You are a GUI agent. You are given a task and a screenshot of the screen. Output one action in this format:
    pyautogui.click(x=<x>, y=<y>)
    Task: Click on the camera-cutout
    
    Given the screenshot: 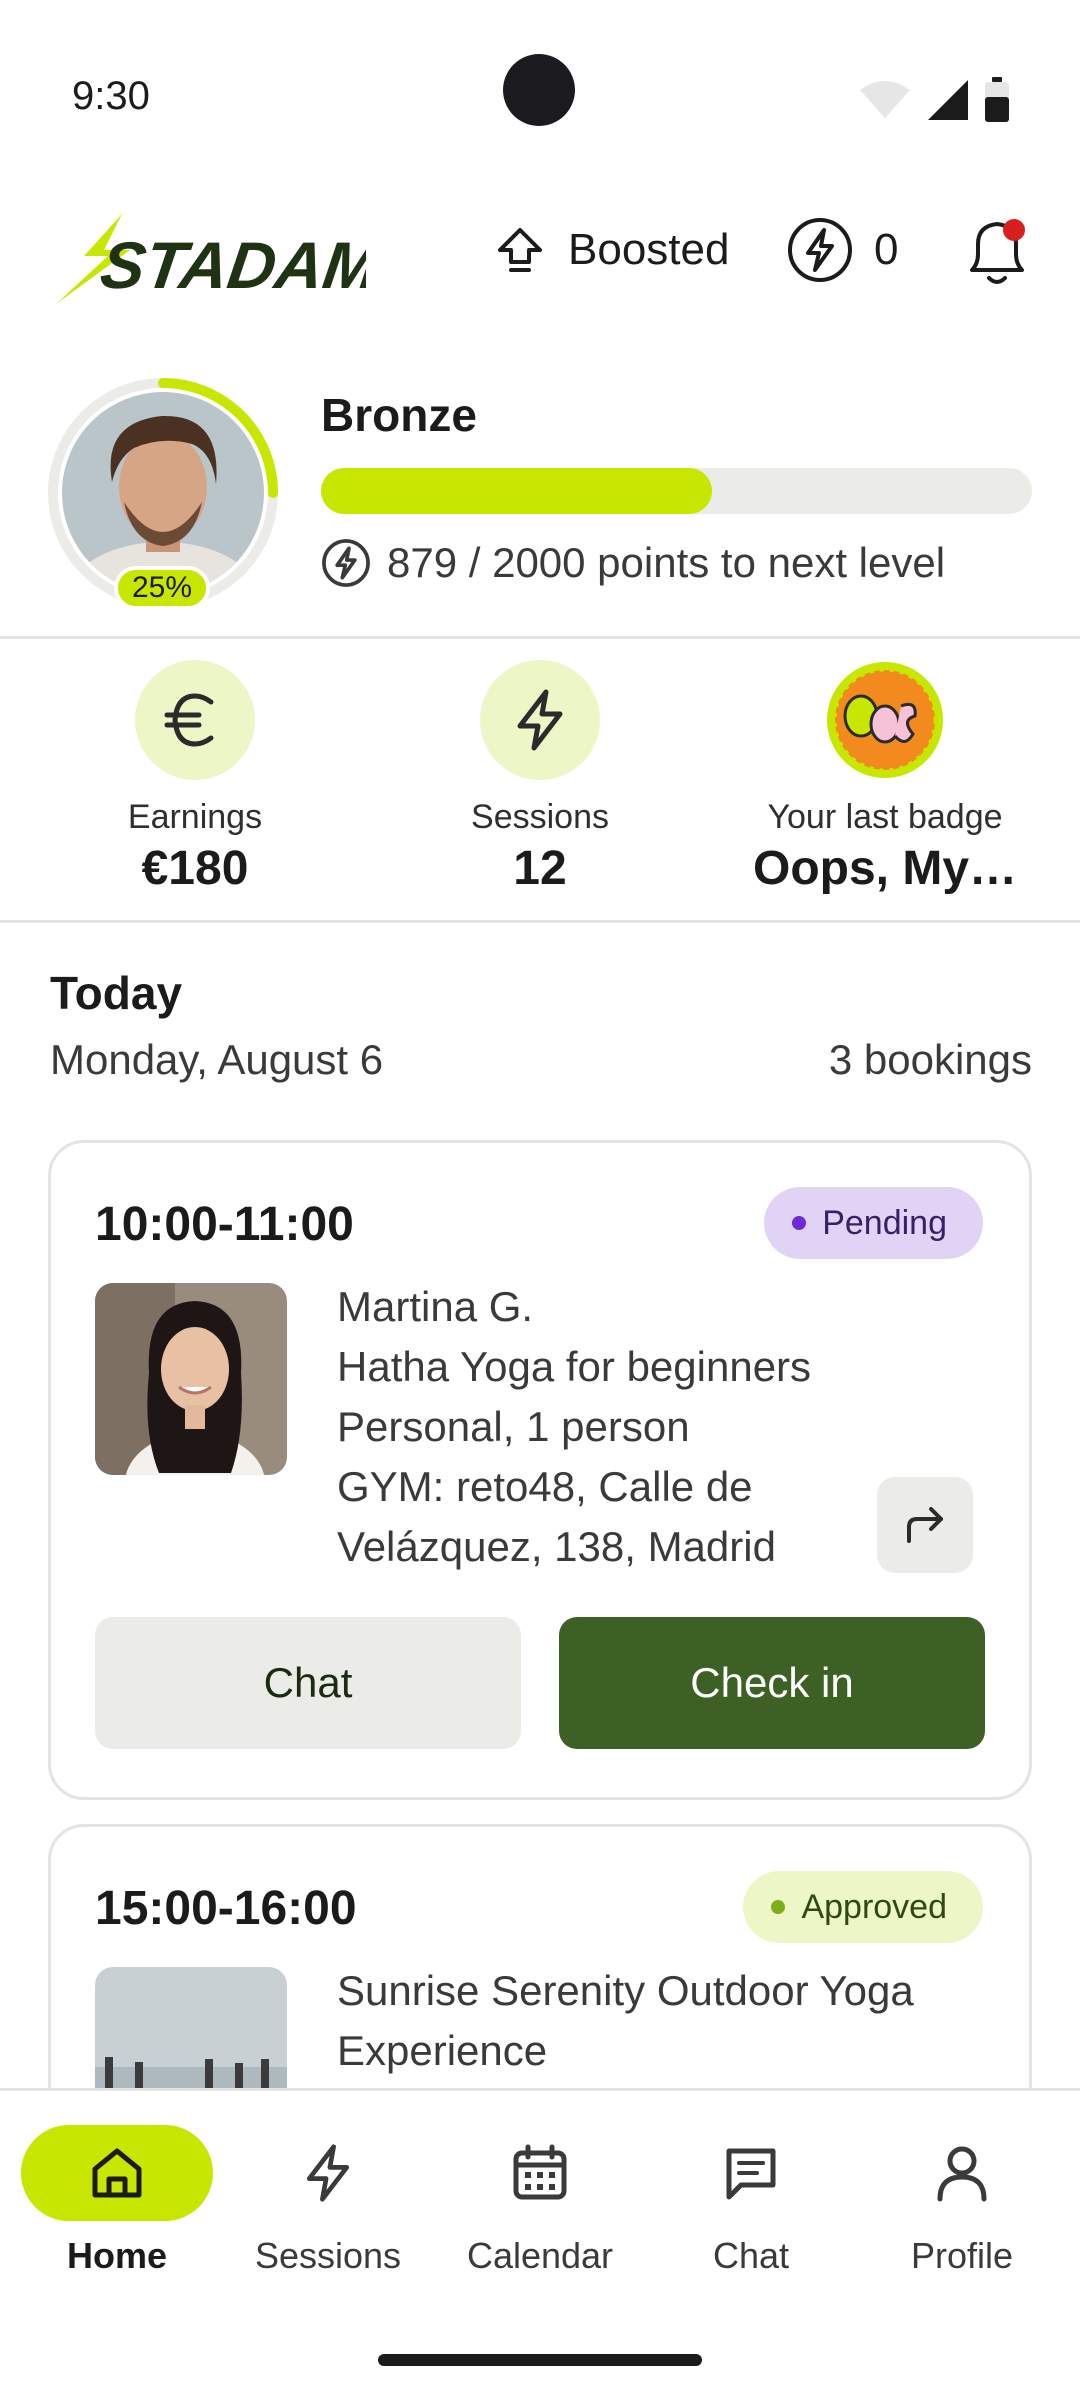 What is the action you would take?
    pyautogui.click(x=539, y=90)
    